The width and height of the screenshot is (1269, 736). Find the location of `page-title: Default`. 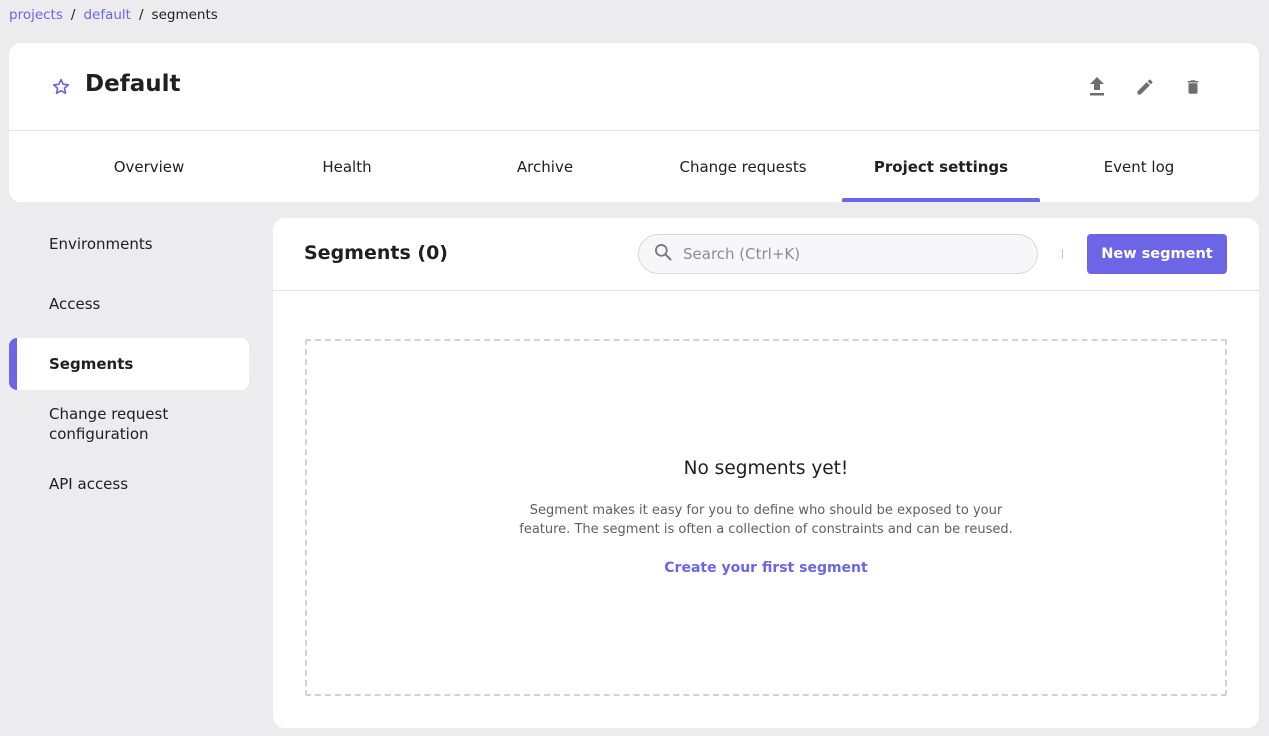

page-title: Default is located at coordinates (133, 84).